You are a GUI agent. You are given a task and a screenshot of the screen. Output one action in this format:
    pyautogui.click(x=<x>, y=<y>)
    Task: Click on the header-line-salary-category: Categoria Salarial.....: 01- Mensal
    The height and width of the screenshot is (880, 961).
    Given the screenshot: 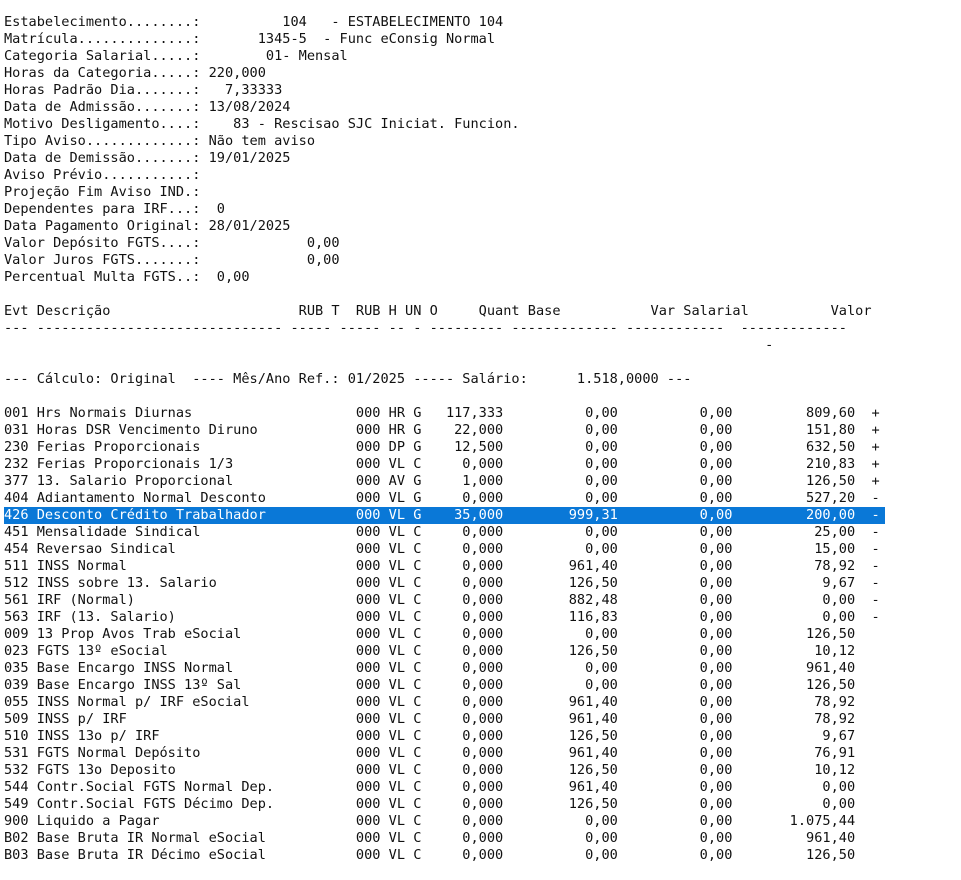 What is the action you would take?
    pyautogui.click(x=176, y=56)
    